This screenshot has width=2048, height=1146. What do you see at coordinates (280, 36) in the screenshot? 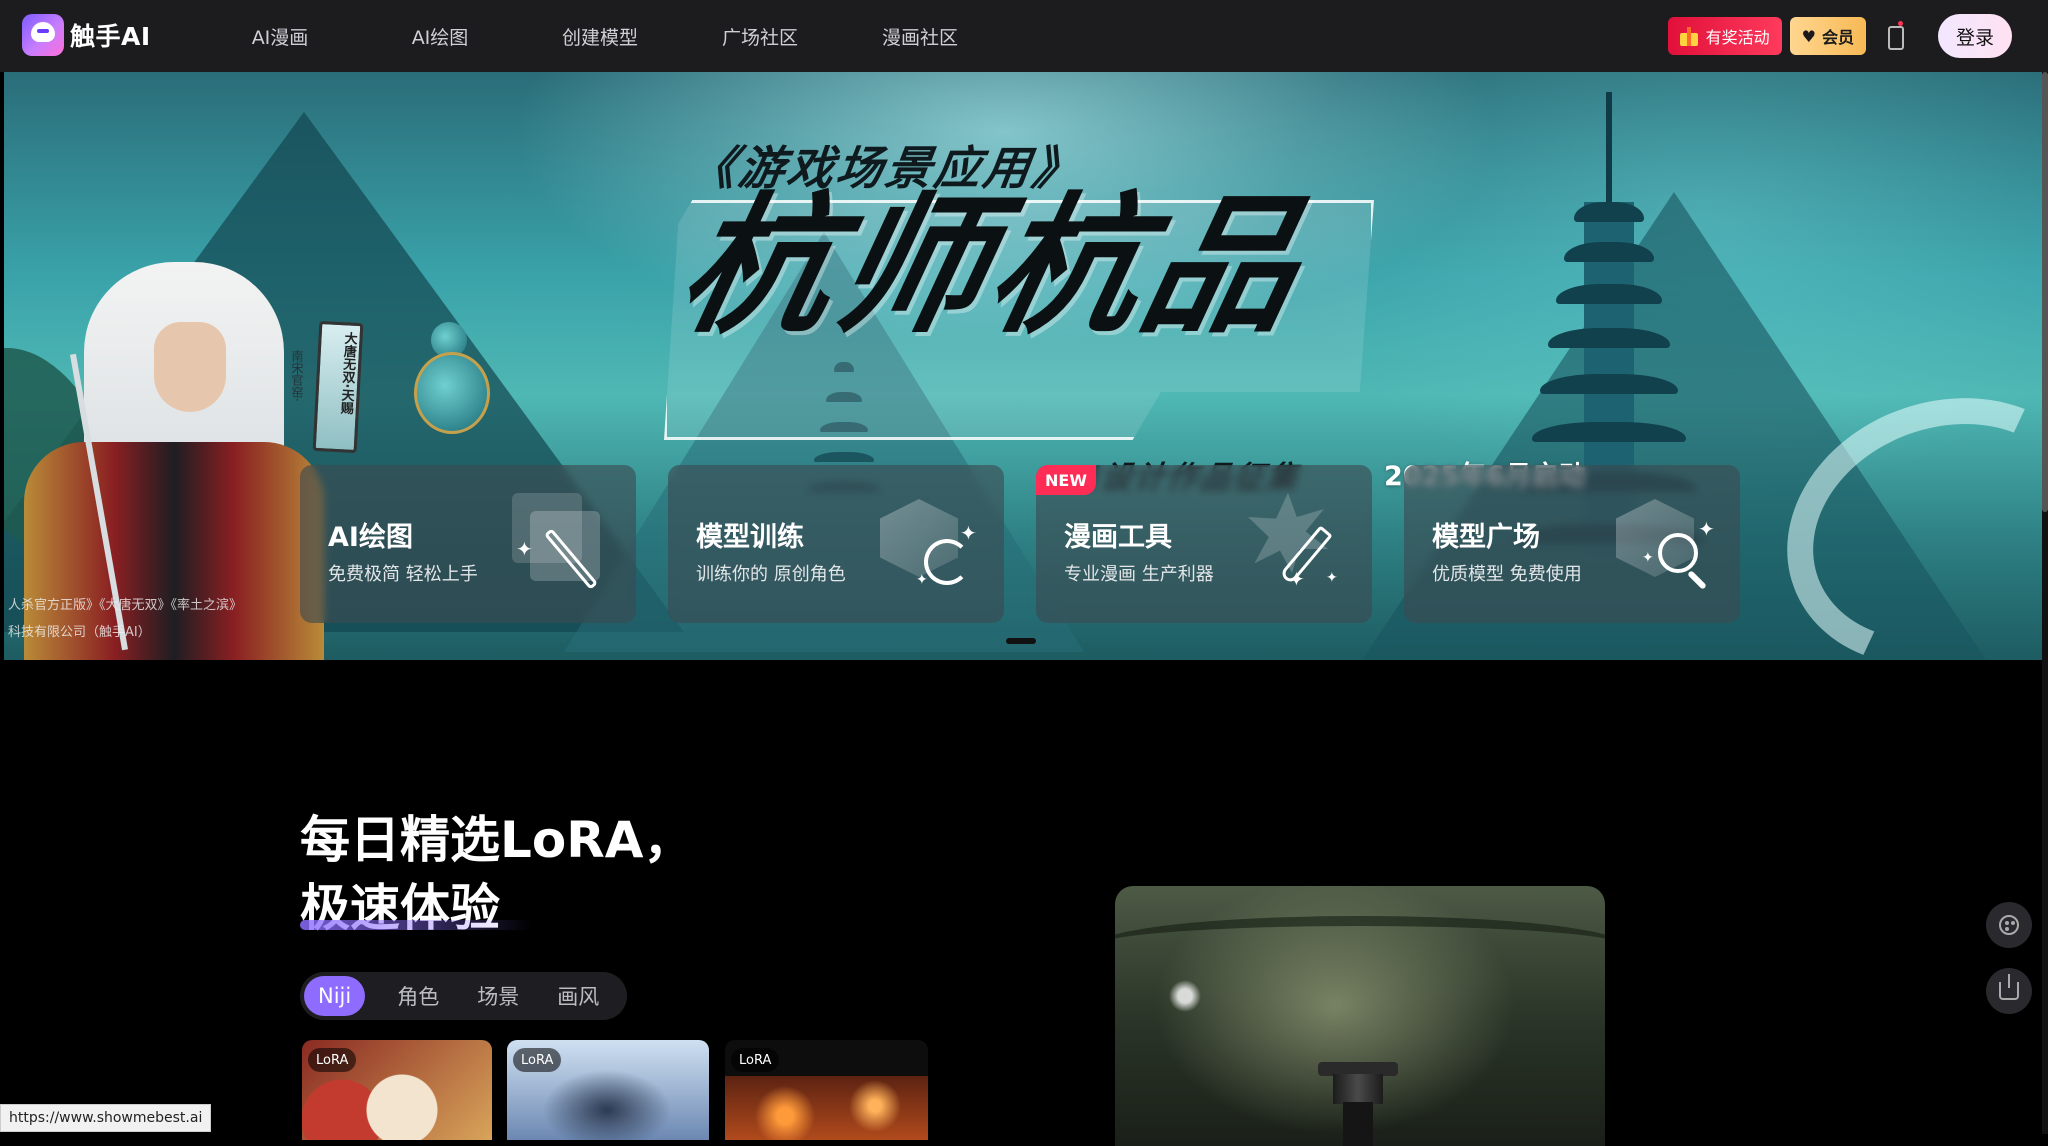
I see `nav-ai-comic: AI漫画` at bounding box center [280, 36].